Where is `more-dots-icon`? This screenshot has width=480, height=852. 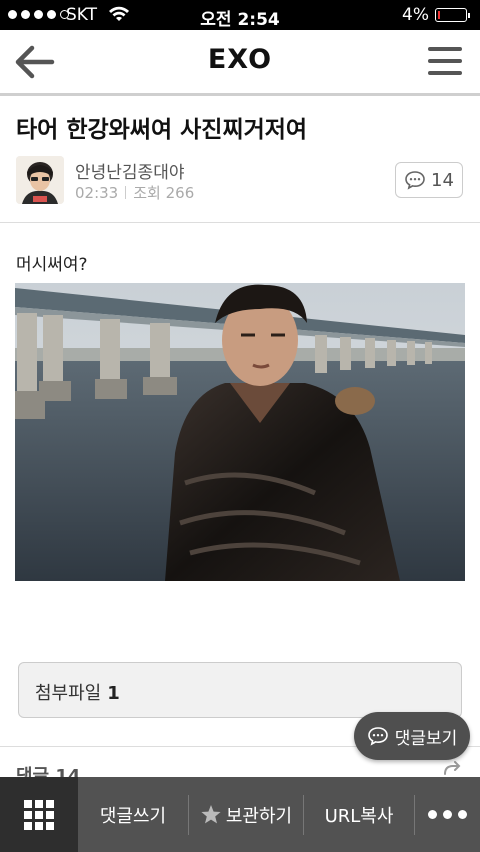
more-dots-icon is located at coordinates (447, 814).